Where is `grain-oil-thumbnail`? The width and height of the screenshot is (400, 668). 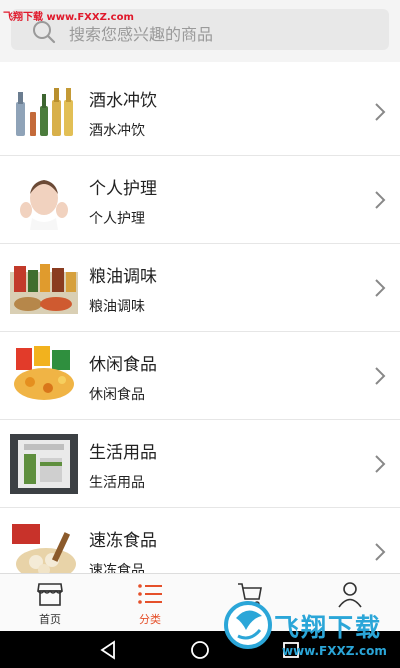 grain-oil-thumbnail is located at coordinates (44, 289).